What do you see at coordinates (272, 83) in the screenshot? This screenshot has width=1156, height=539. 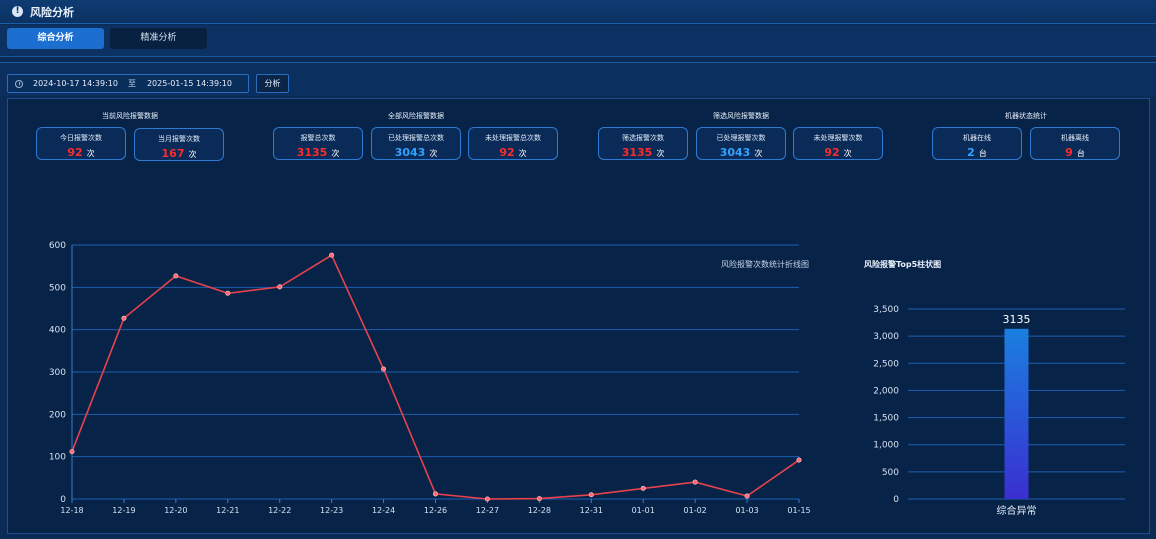 I see `analyze-button: 分析` at bounding box center [272, 83].